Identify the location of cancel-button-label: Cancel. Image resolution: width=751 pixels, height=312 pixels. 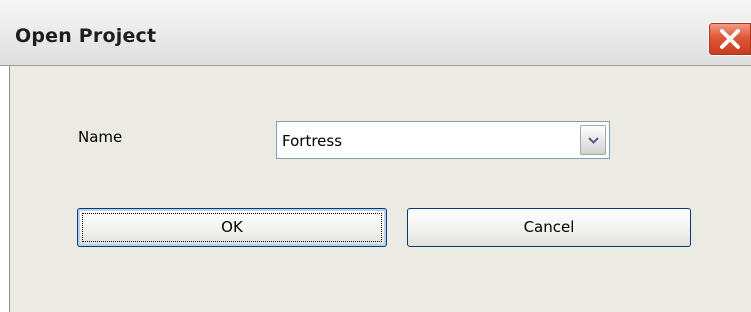
(549, 227).